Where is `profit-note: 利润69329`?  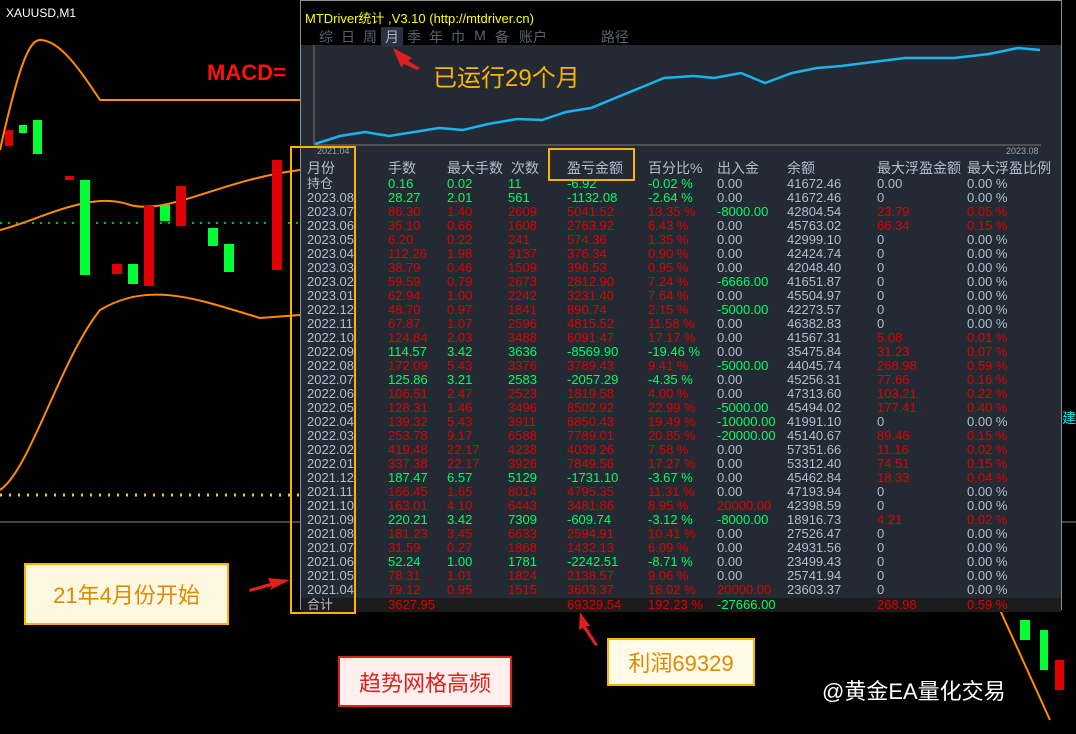 profit-note: 利润69329 is located at coordinates (681, 662).